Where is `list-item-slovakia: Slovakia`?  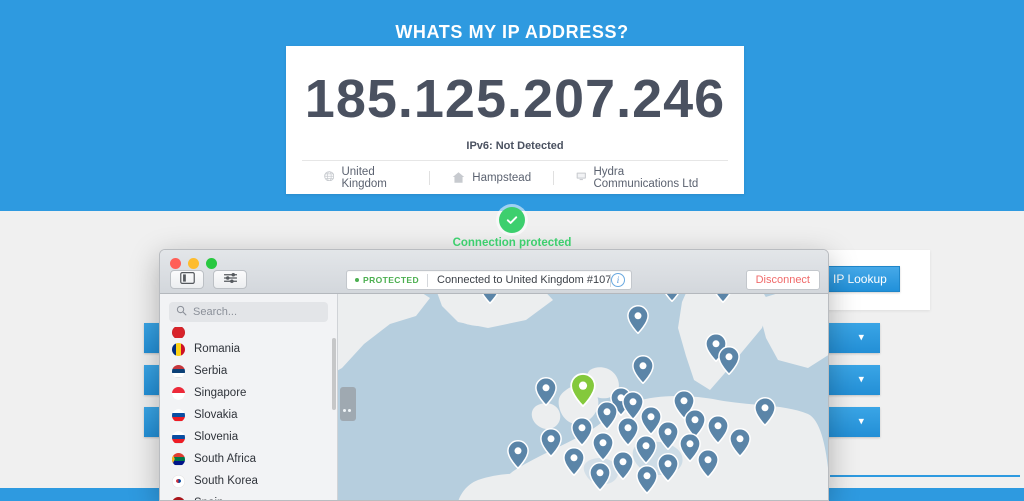
list-item-slovakia: Slovakia is located at coordinates (248, 415).